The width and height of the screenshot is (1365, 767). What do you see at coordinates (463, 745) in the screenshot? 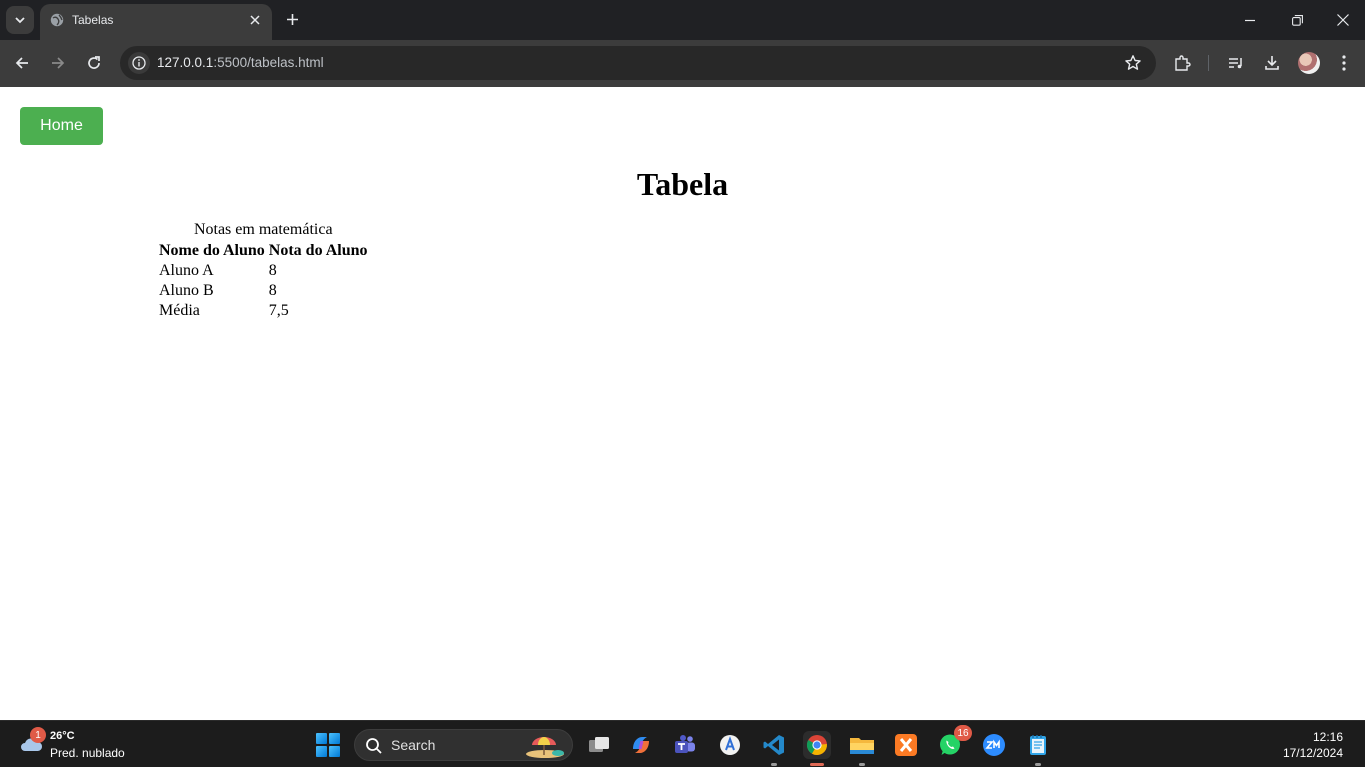
I see `taskbar-search: Search` at bounding box center [463, 745].